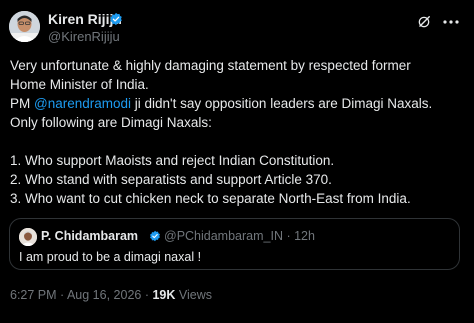  What do you see at coordinates (84, 36) in the screenshot?
I see `author-handle: @KirenRijiju` at bounding box center [84, 36].